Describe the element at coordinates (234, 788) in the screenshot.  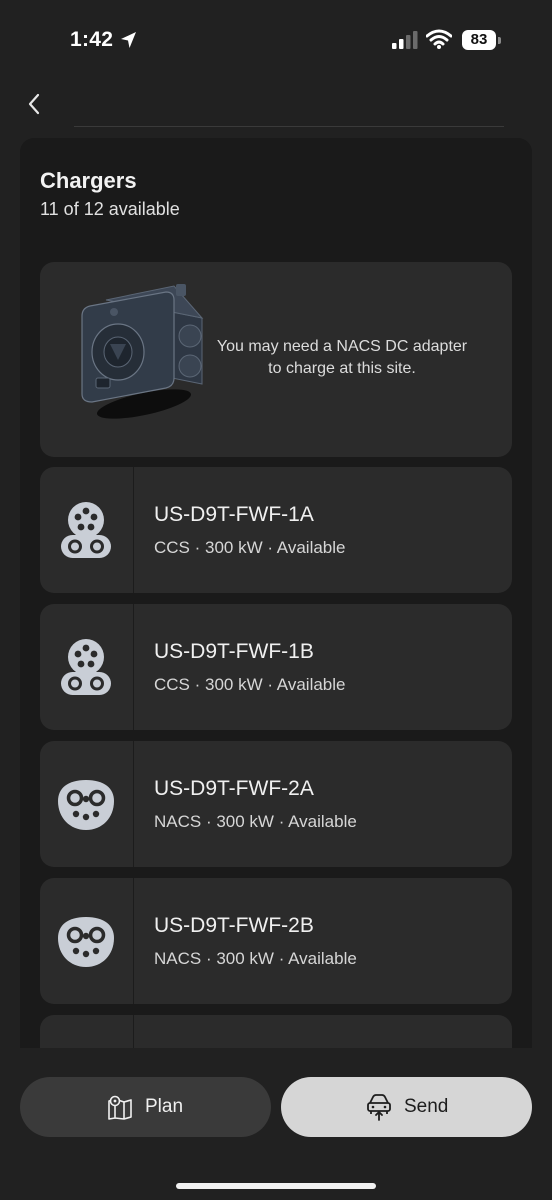
I see `charger-name: US-D9T-FWF-2A` at that location.